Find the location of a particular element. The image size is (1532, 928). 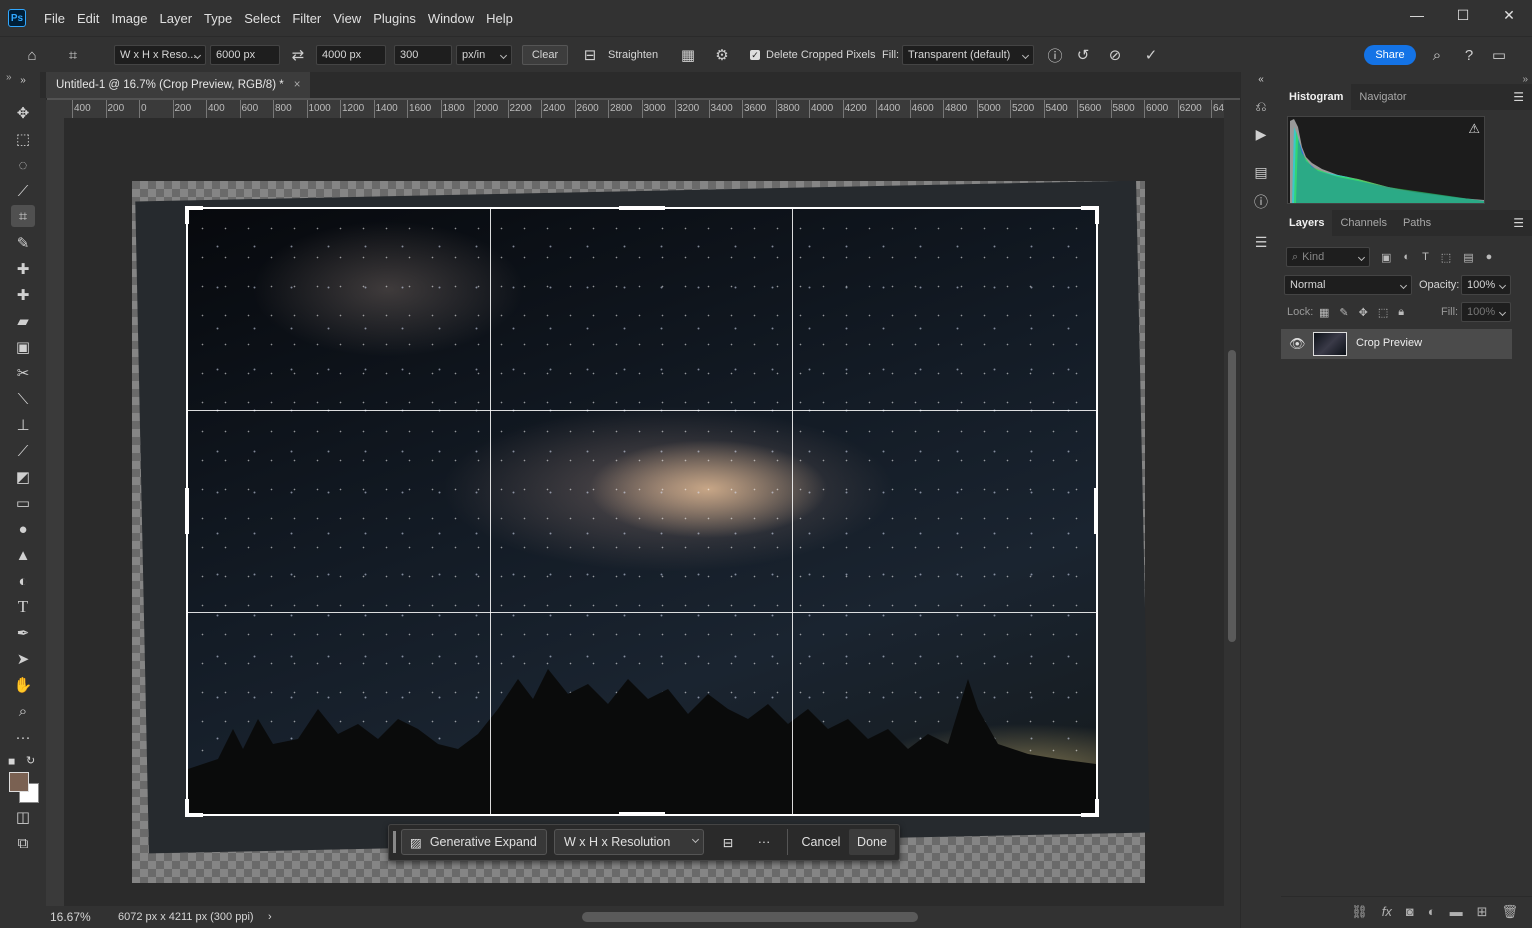

search-icon: ⌕ is located at coordinates (1437, 55).